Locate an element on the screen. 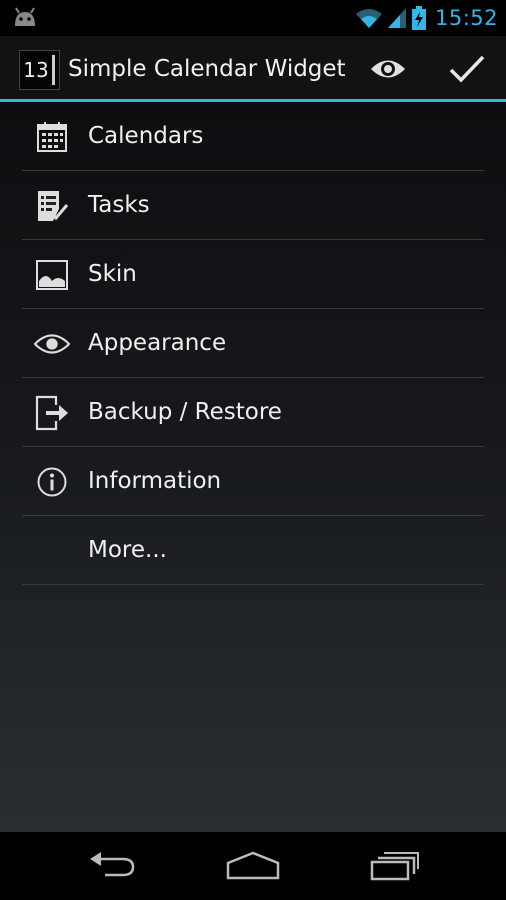 The width and height of the screenshot is (506, 900). home-icon is located at coordinates (253, 865).